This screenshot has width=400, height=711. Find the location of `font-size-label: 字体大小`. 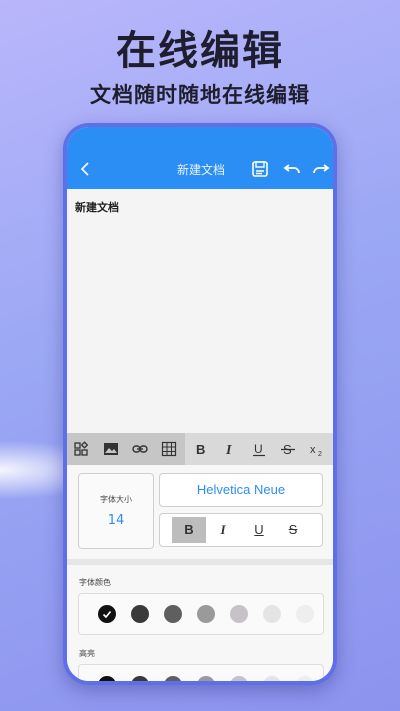

font-size-label: 字体大小 is located at coordinates (116, 499).